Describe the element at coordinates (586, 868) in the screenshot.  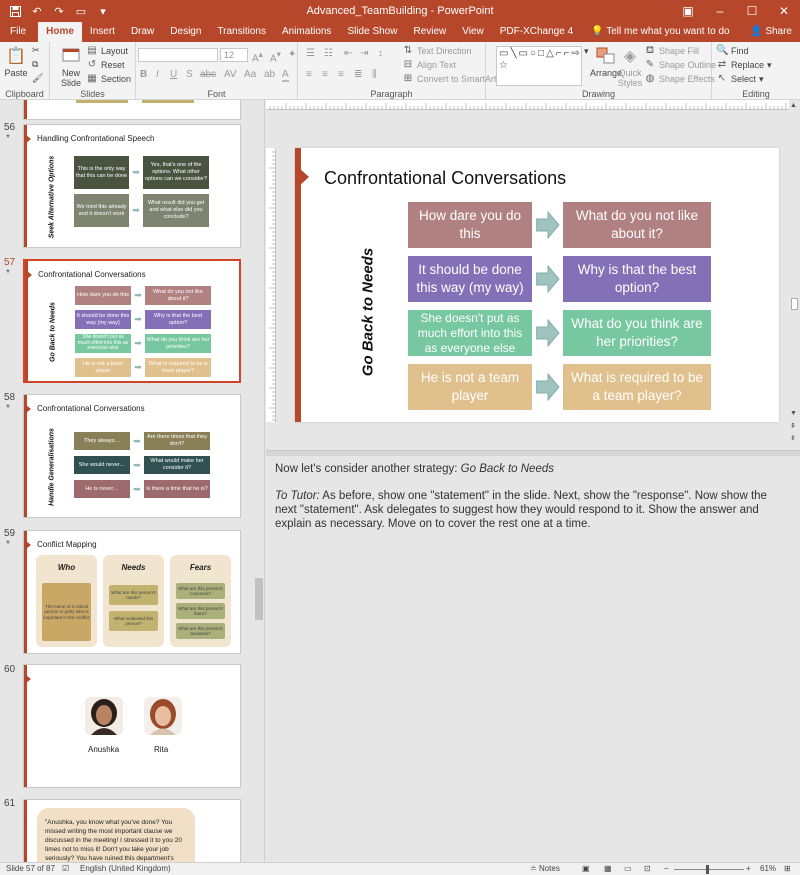
I see `normal-view-icon: ▣` at that location.